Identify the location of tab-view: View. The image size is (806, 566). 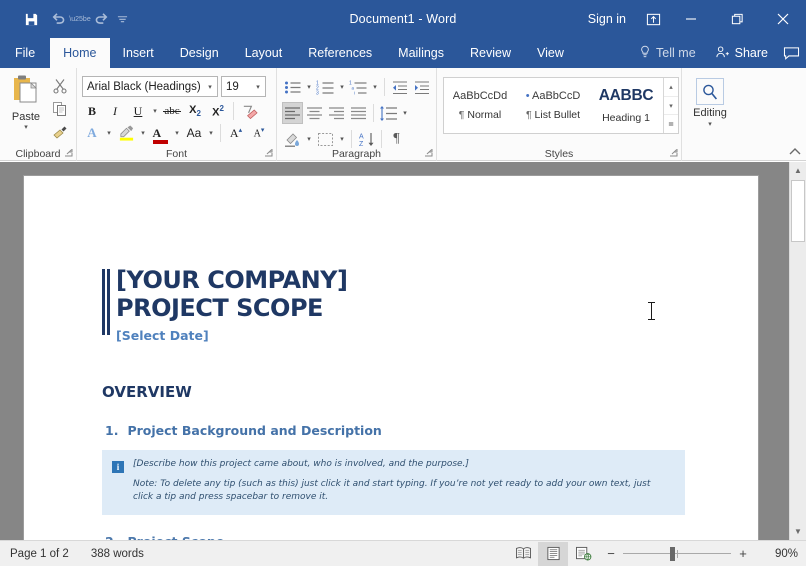
(550, 53).